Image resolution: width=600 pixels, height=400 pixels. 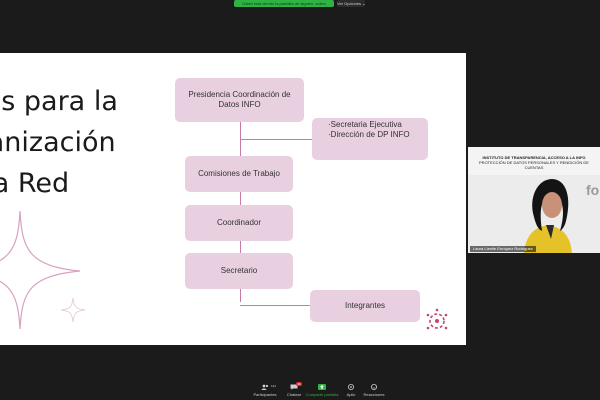 I want to click on small-sparkle-icon, so click(x=73, y=310).